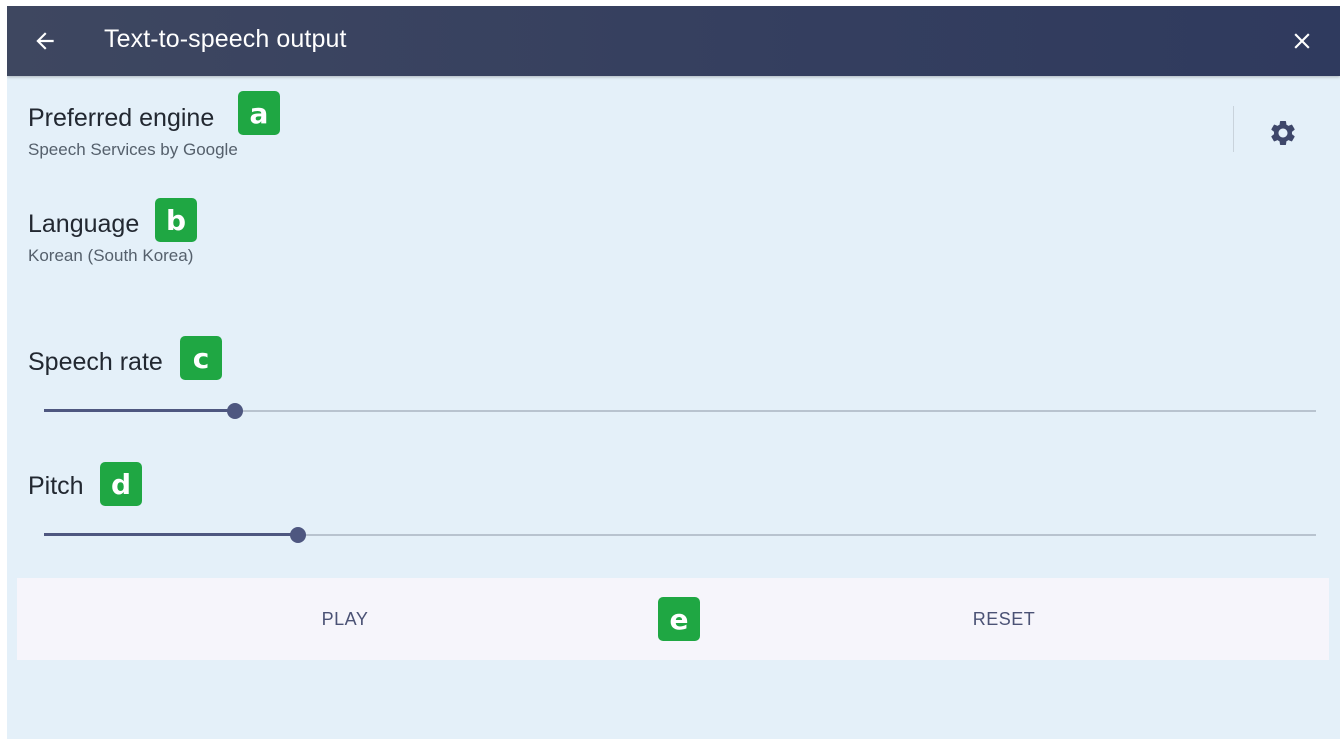 Image resolution: width=1340 pixels, height=739 pixels. Describe the element at coordinates (133, 149) in the screenshot. I see `preferred-engine-value: Speech Services by Google` at that location.